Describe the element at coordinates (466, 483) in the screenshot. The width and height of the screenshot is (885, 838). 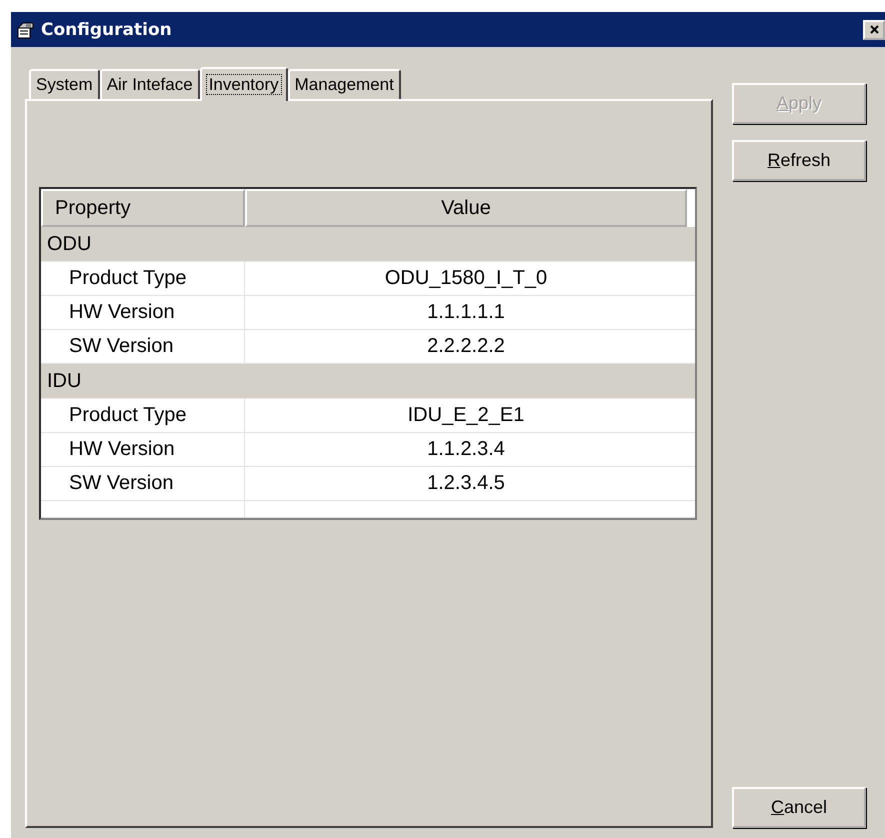
I see `table-cell-text: 1.2.3.4.5` at that location.